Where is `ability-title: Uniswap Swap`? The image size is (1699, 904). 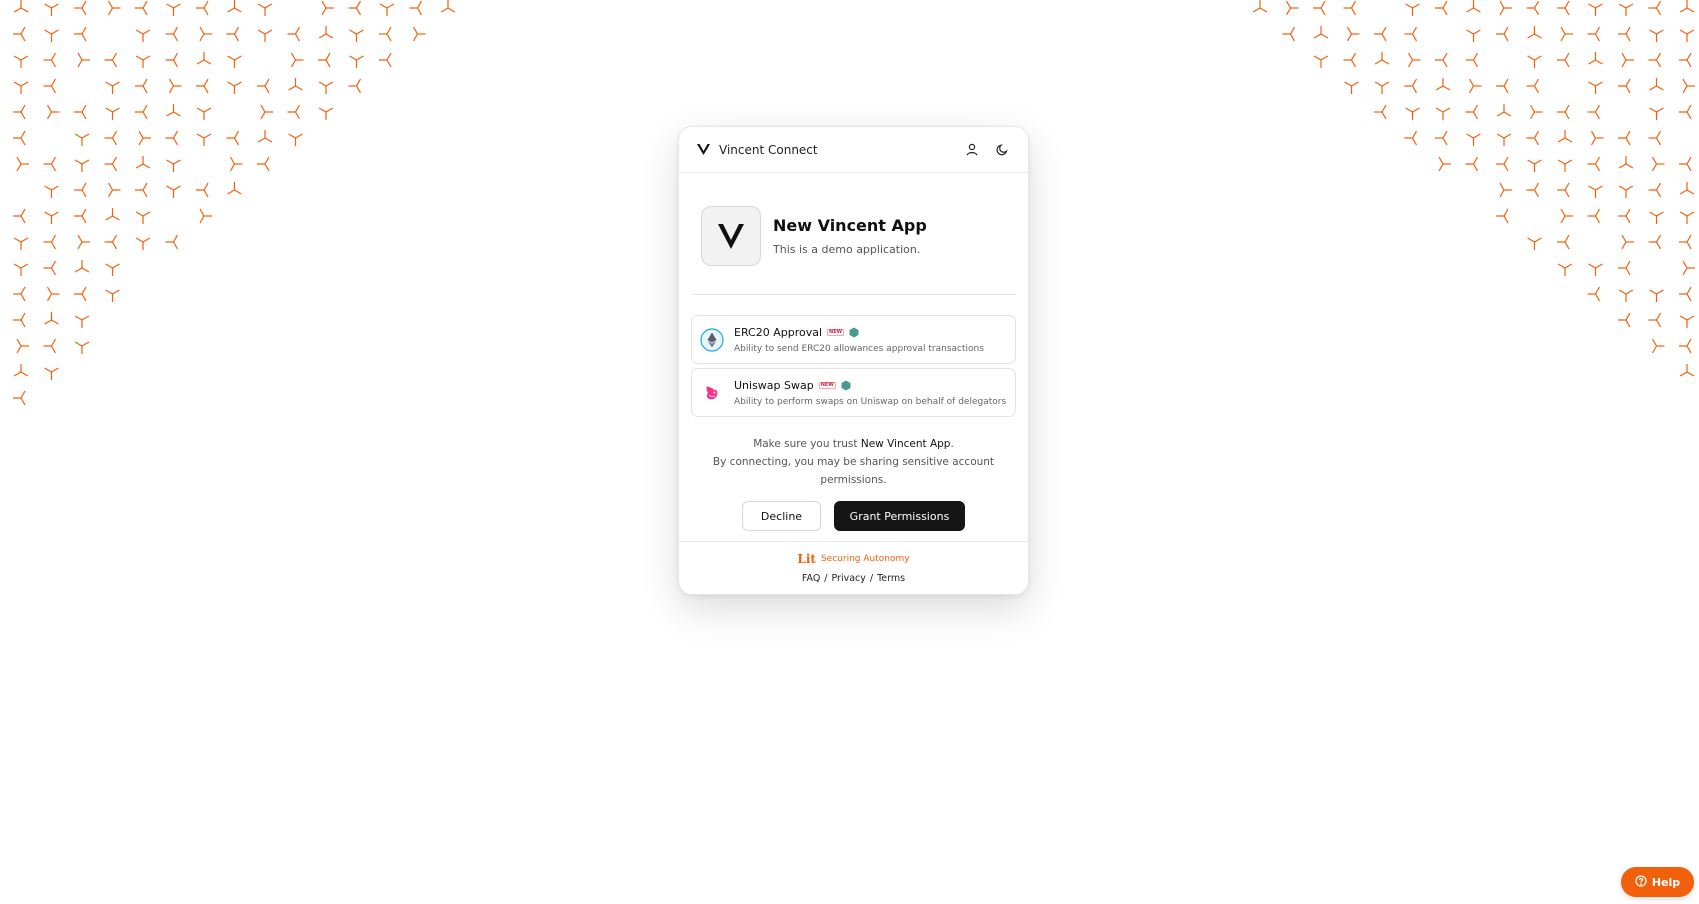 ability-title: Uniswap Swap is located at coordinates (774, 385).